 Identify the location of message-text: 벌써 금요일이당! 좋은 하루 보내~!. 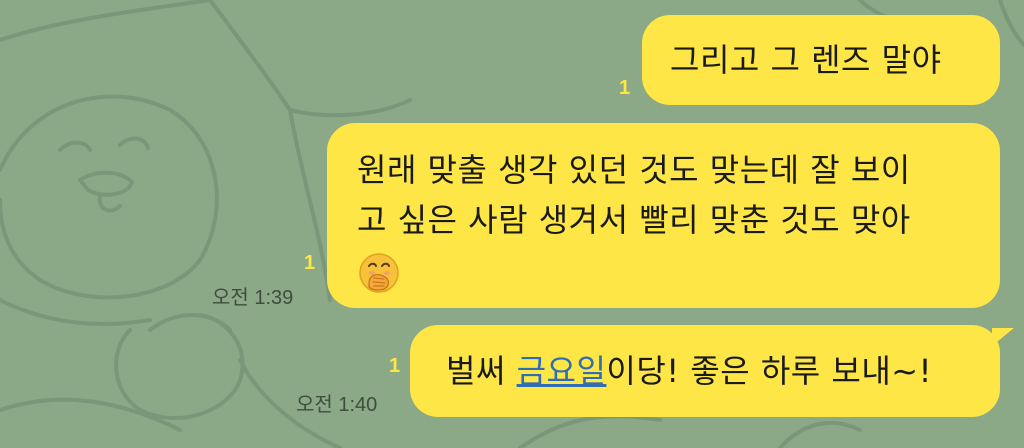
(723, 371).